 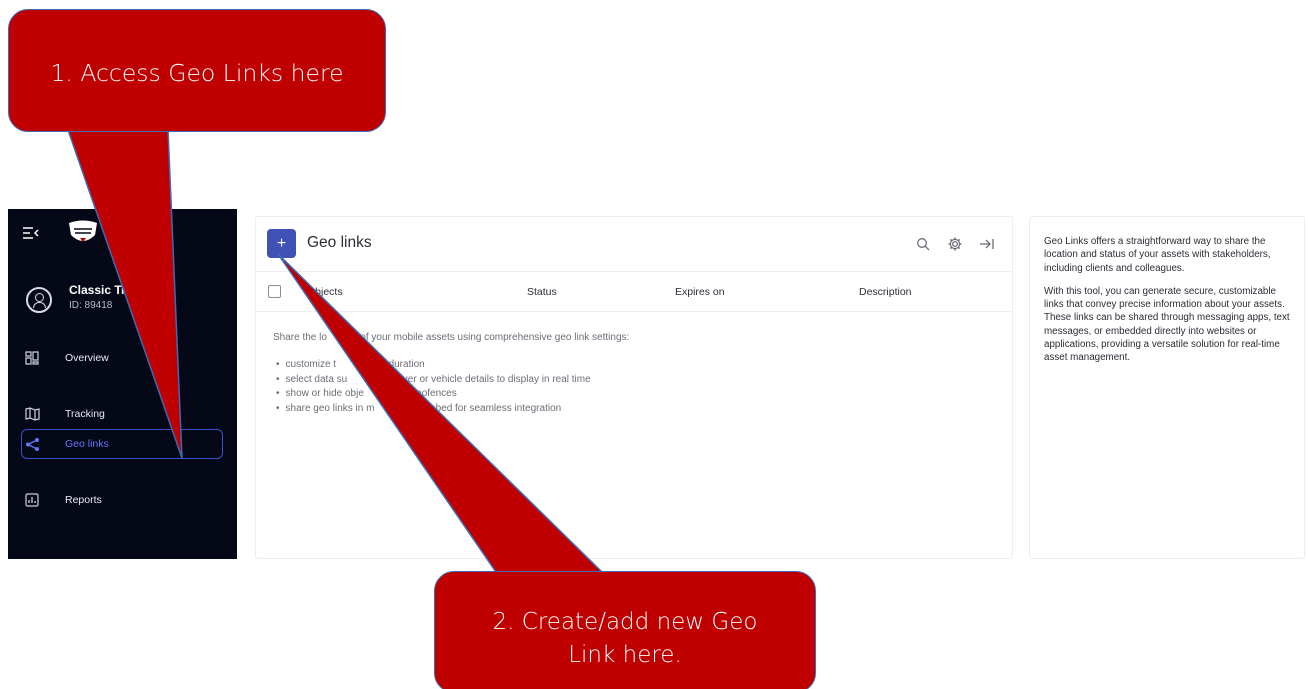 I want to click on brand-logo, so click(x=83, y=231).